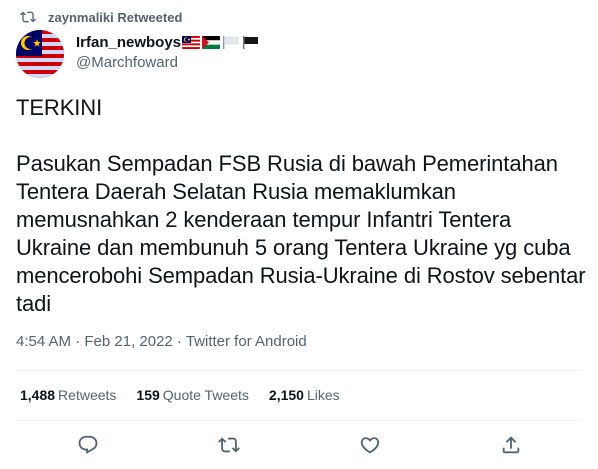 This screenshot has width=598, height=469. What do you see at coordinates (40, 54) in the screenshot?
I see `avatar` at bounding box center [40, 54].